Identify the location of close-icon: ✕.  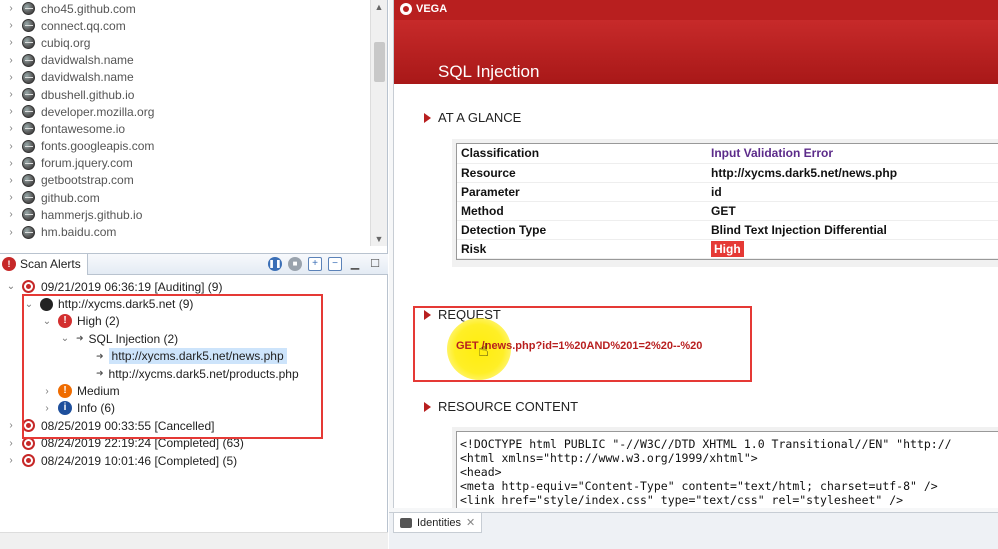
(470, 522).